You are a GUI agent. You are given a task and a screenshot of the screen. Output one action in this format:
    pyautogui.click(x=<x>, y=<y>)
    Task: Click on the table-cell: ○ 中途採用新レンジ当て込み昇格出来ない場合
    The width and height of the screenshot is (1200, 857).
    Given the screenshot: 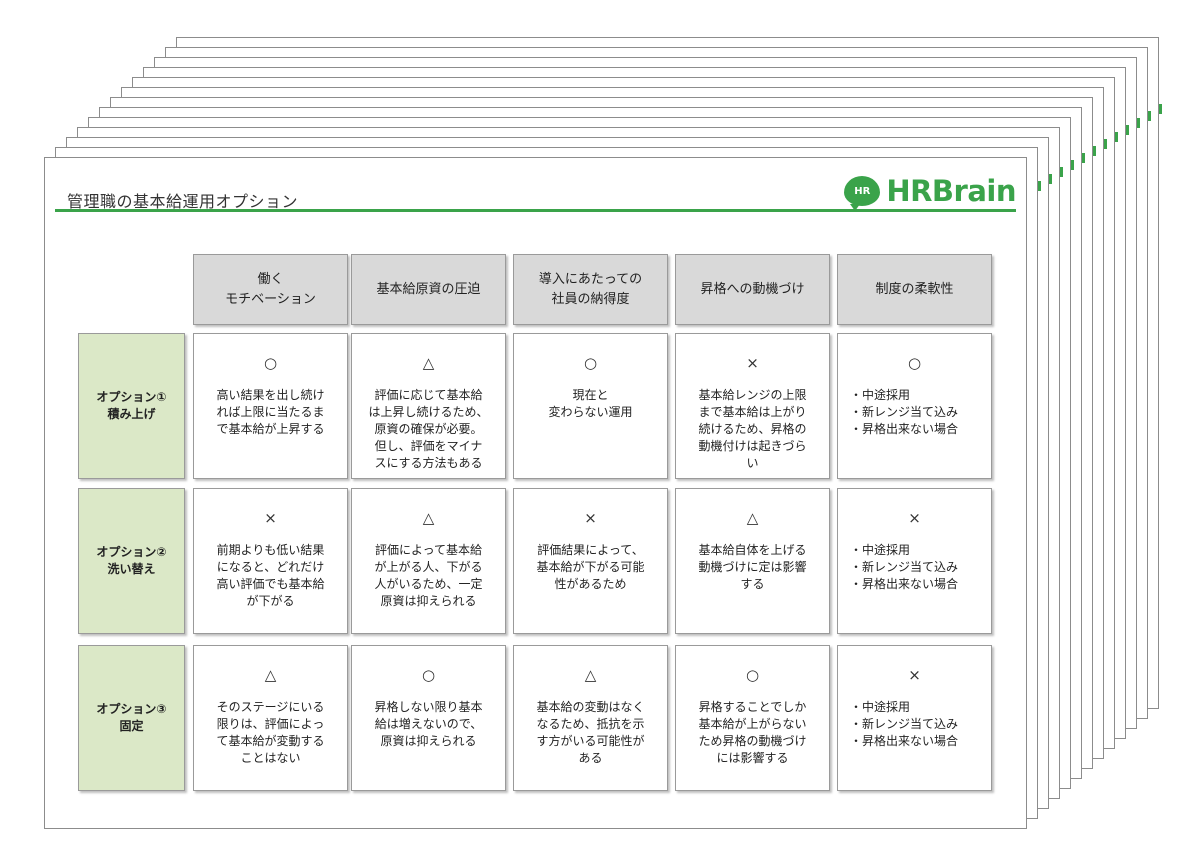 What is the action you would take?
    pyautogui.click(x=914, y=406)
    